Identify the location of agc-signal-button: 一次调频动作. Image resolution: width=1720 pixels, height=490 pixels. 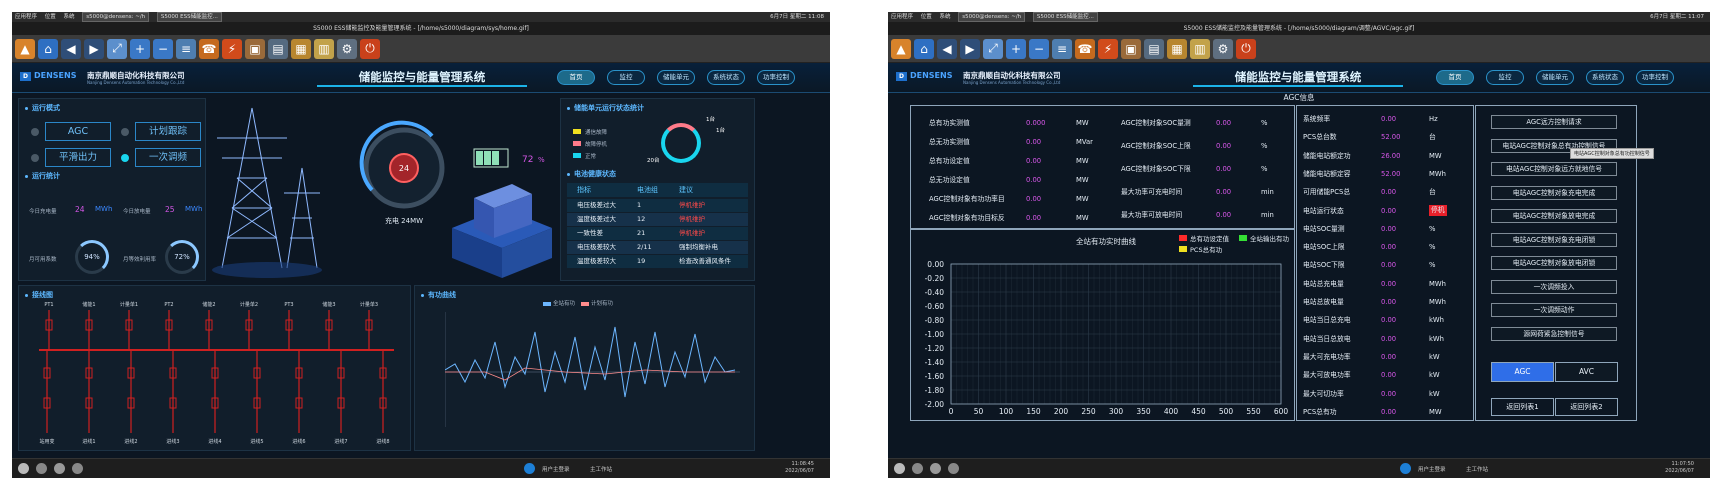
(1554, 310).